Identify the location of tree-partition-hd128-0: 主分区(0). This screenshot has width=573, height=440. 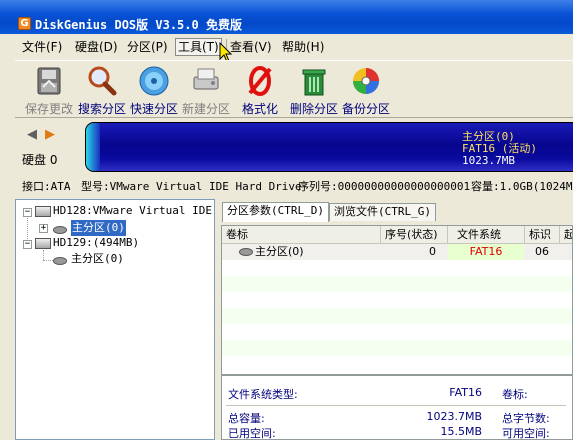
(98, 228).